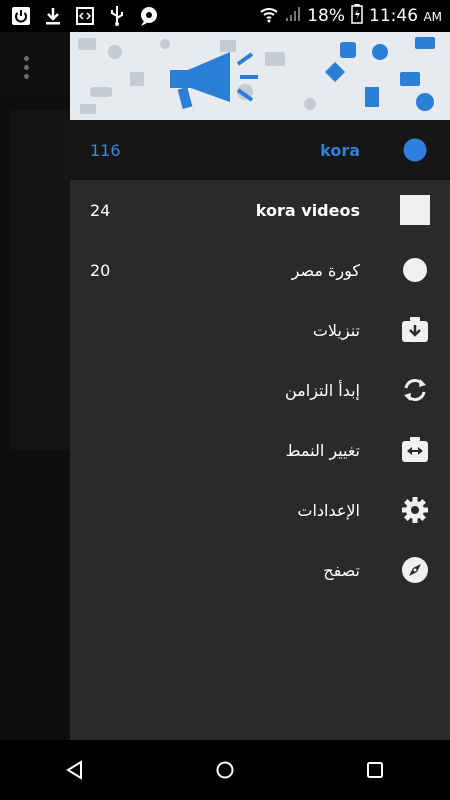  I want to click on home-button, so click(225, 770).